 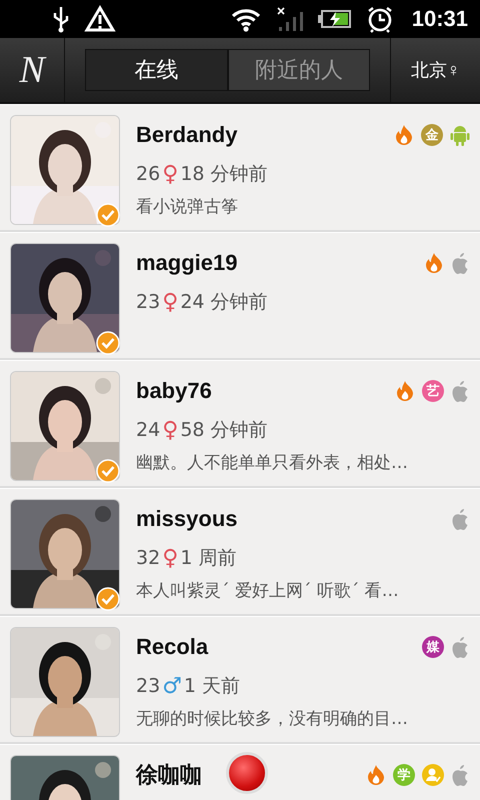 I want to click on last-seen-time: 58 分钟前, so click(x=224, y=430).